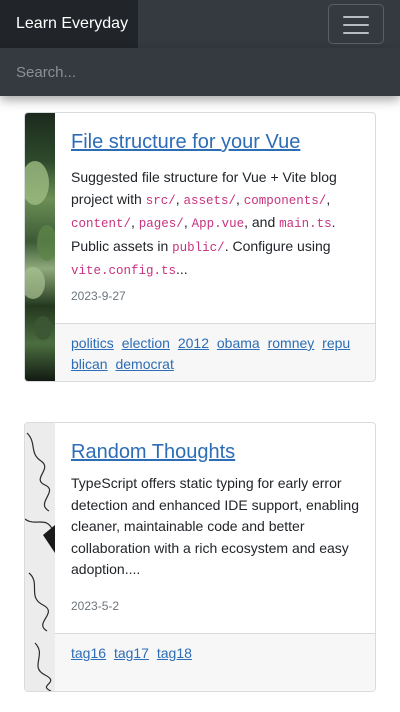  I want to click on brand-logo-link: Learn Everyday, so click(69, 24).